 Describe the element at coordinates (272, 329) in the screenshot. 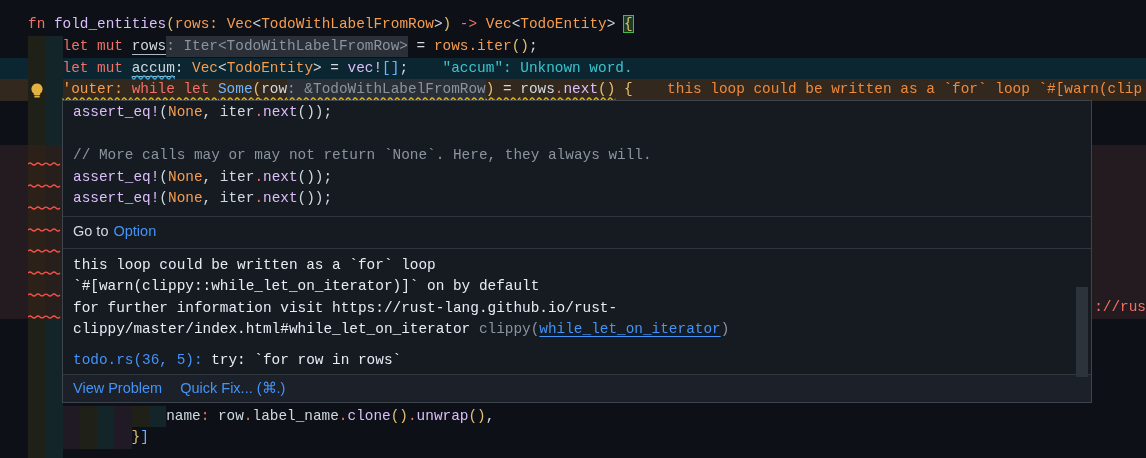

I see `diagnostic-message: clippy/master/index.html#while_let_on_iterator` at that location.